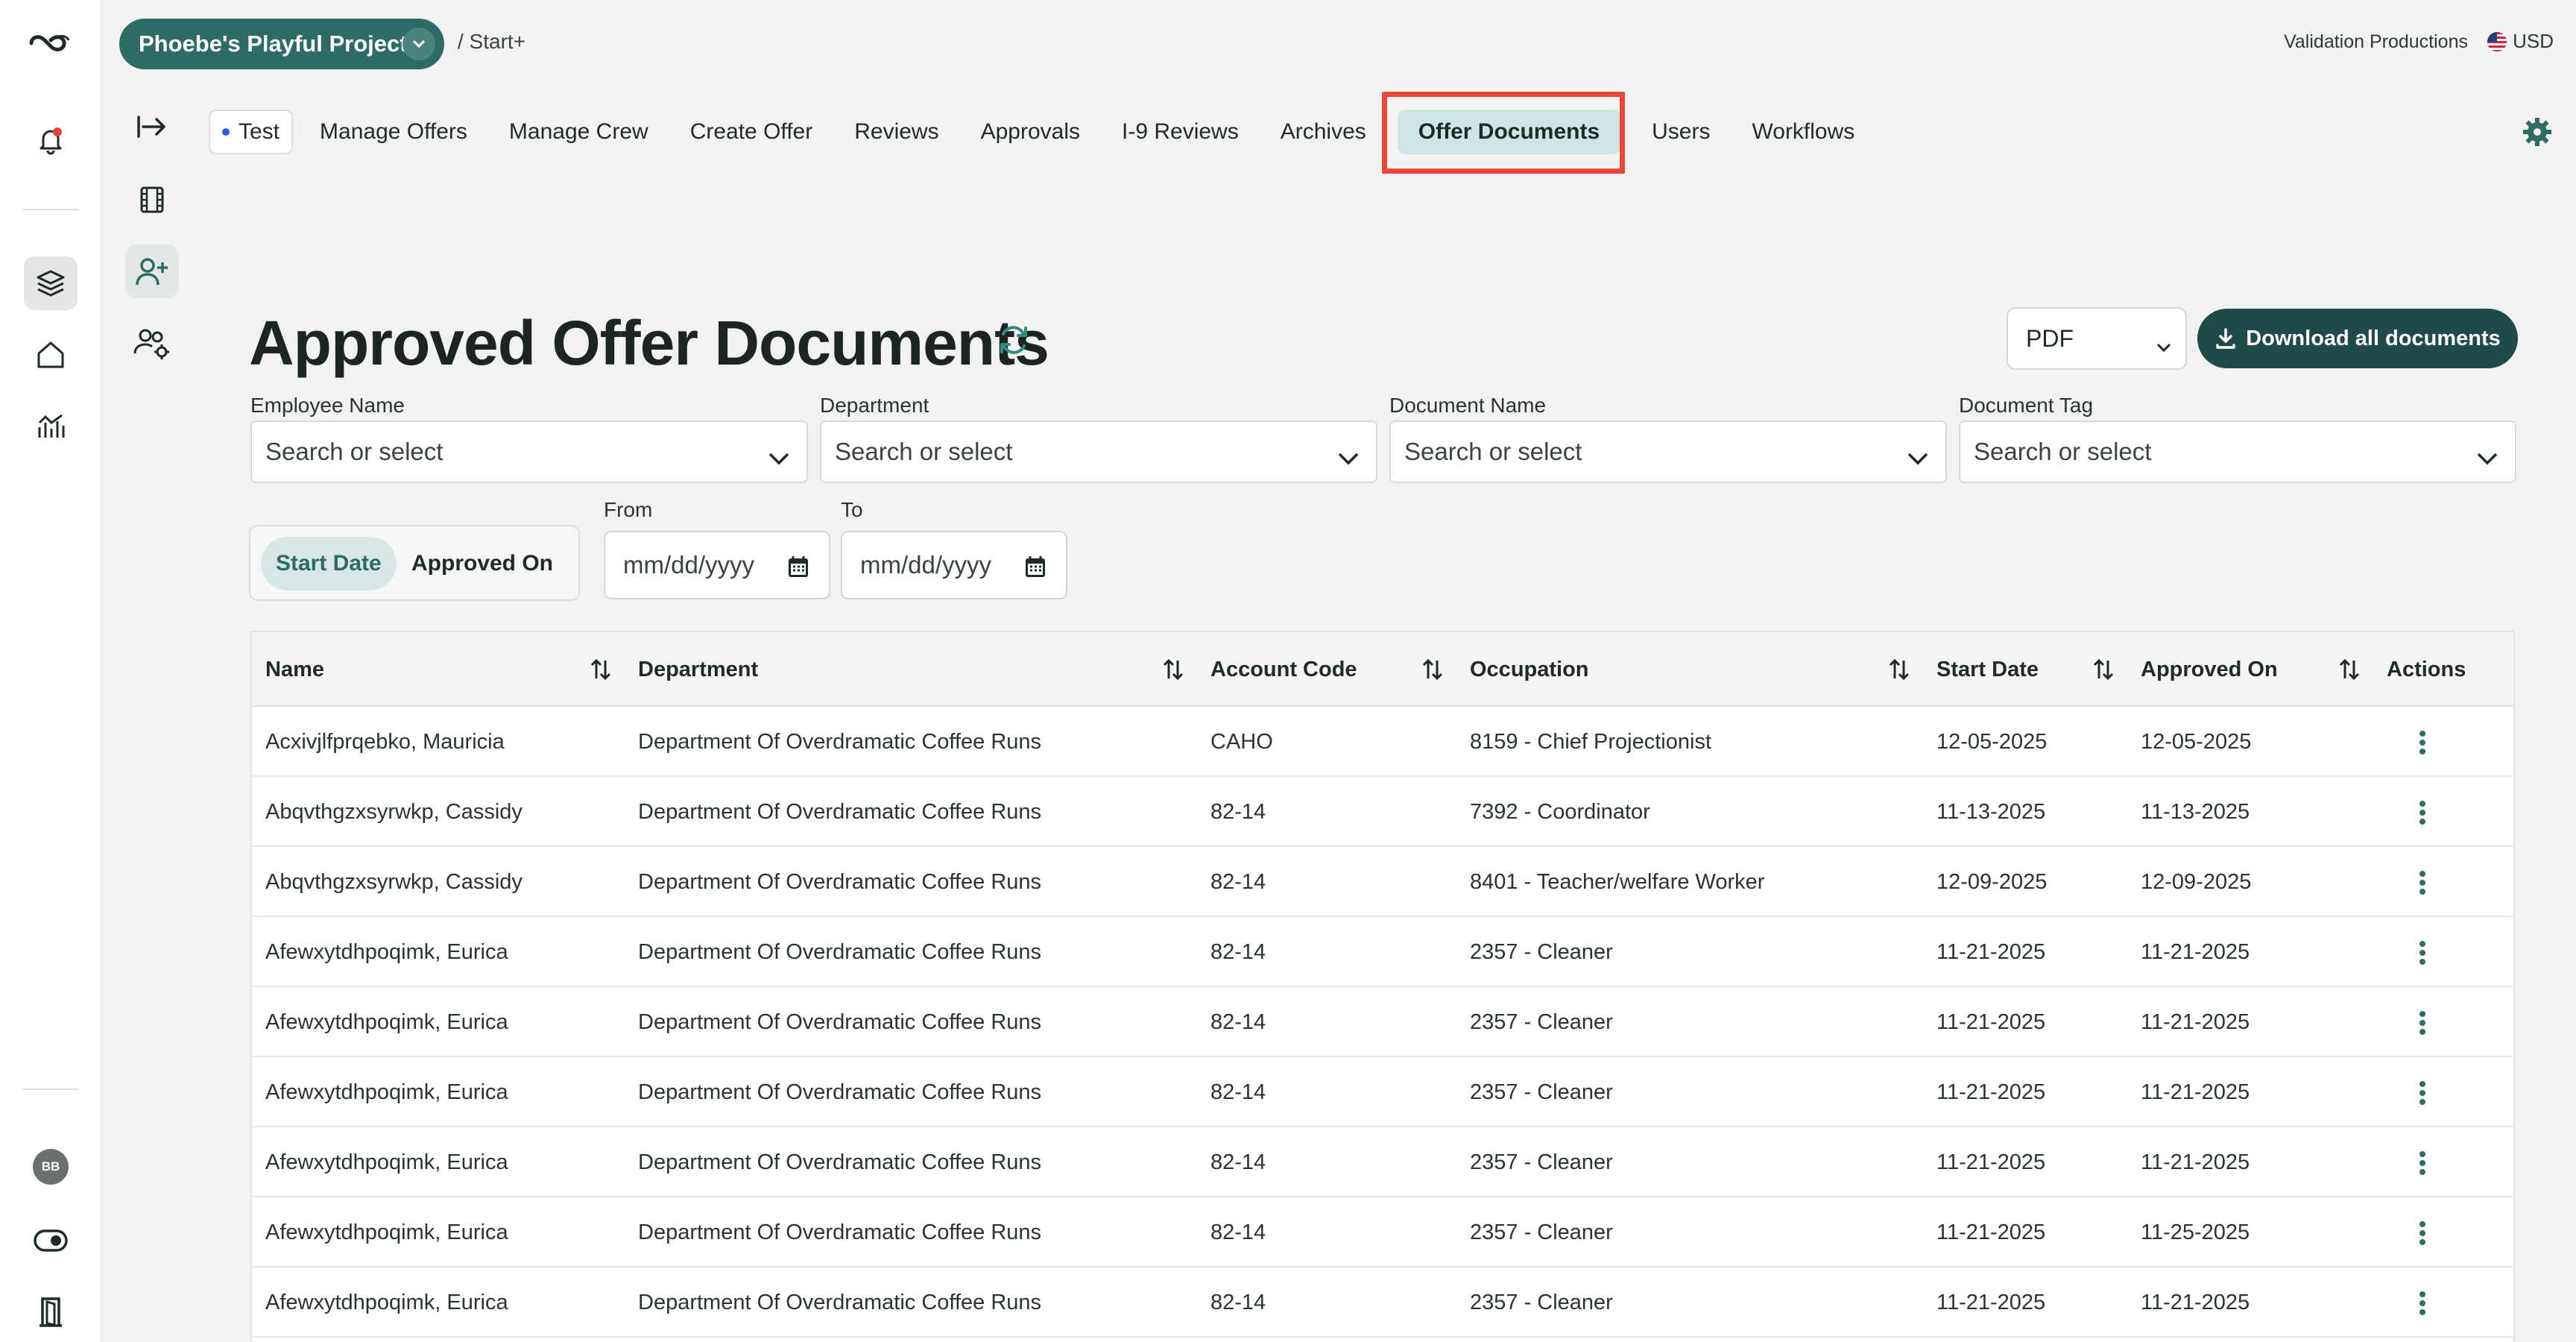 This screenshot has height=1342, width=2576. What do you see at coordinates (492, 42) in the screenshot?
I see `breadcrumb: / Start+` at bounding box center [492, 42].